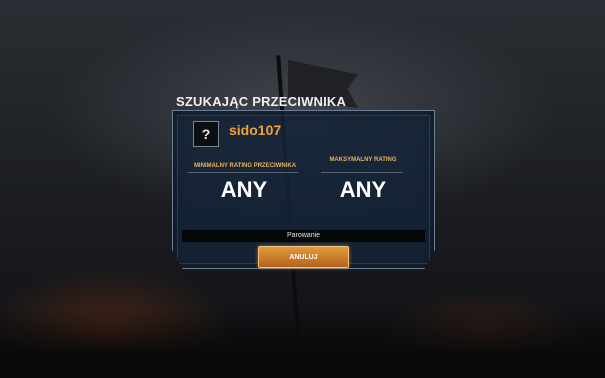  I want to click on max-rating-value: ANY, so click(363, 189).